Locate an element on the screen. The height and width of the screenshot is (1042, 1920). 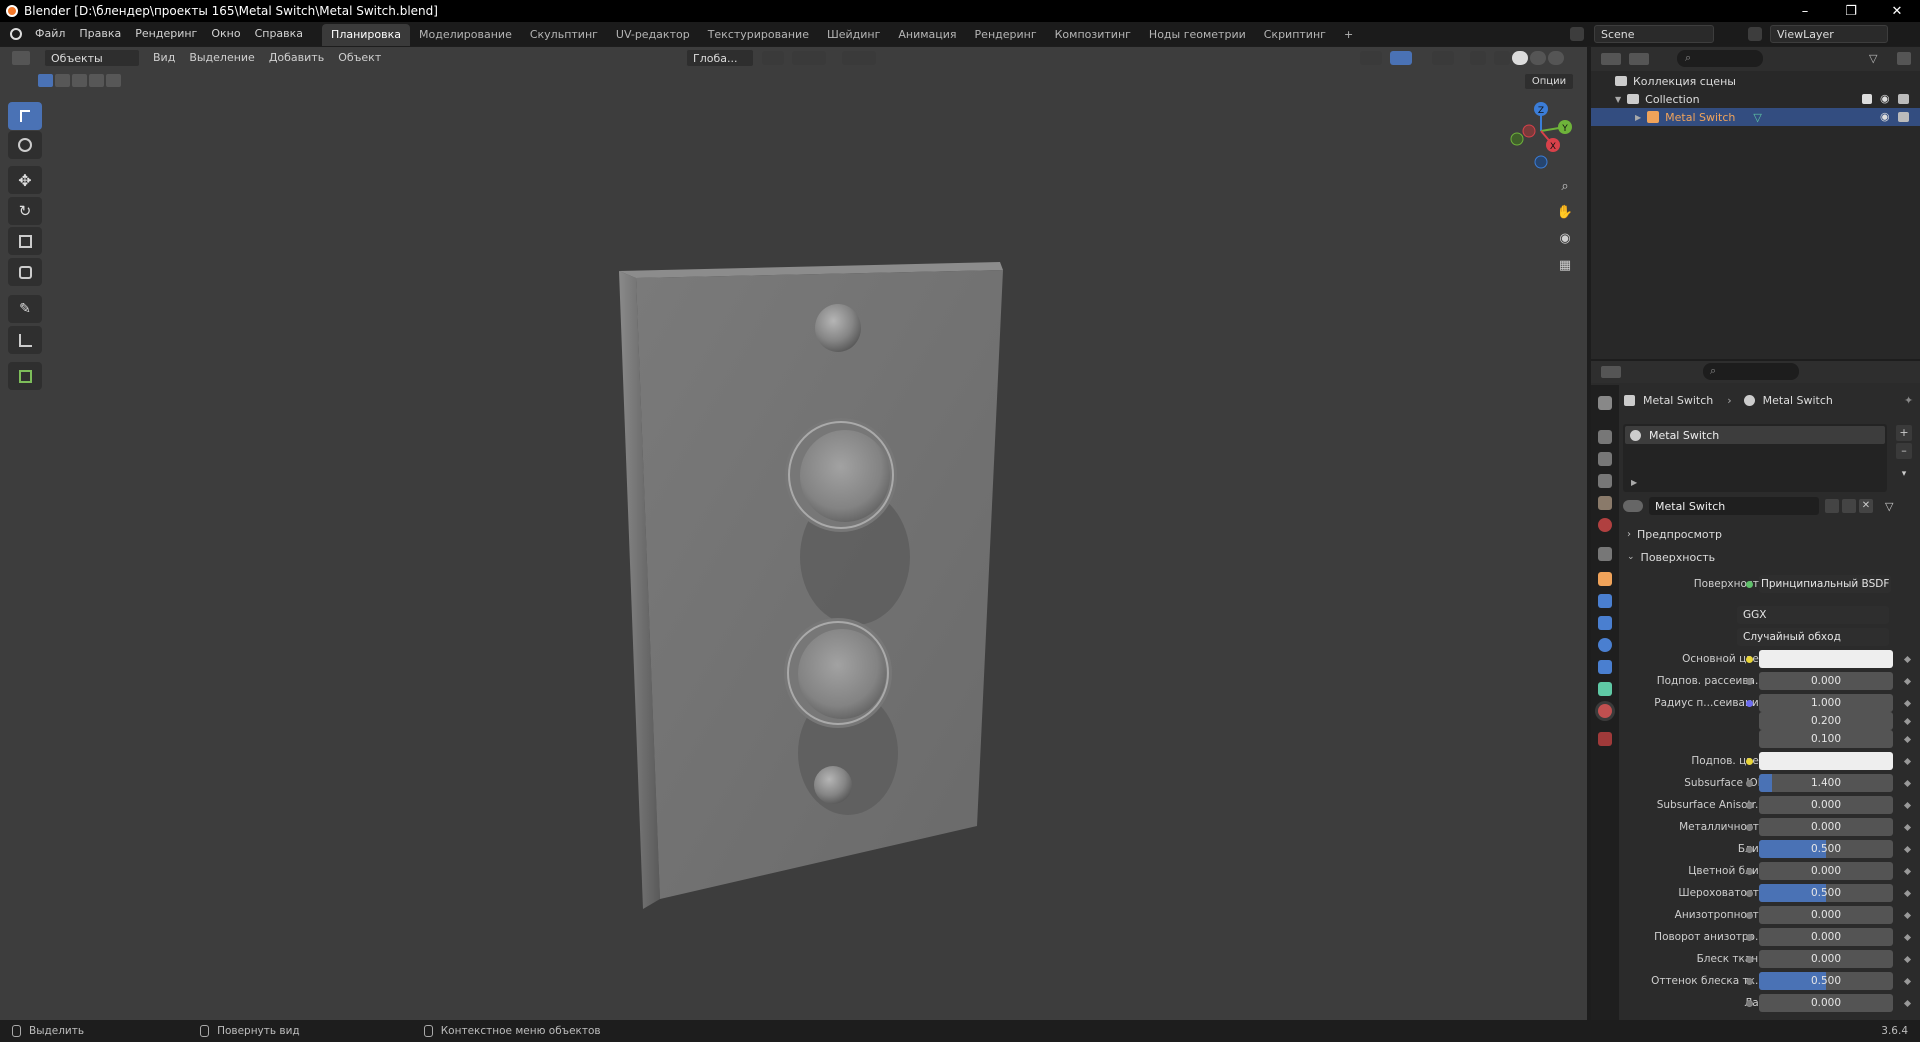
rotate-icon: ↻ is located at coordinates (25, 211).